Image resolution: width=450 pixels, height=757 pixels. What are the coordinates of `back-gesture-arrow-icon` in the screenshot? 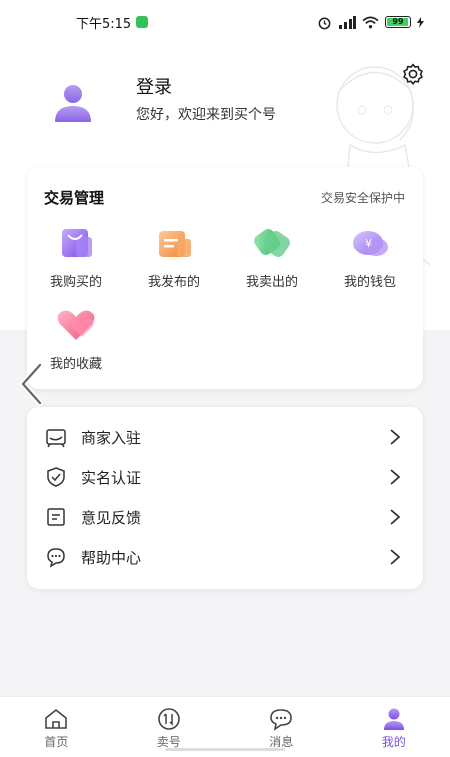 It's located at (32, 384).